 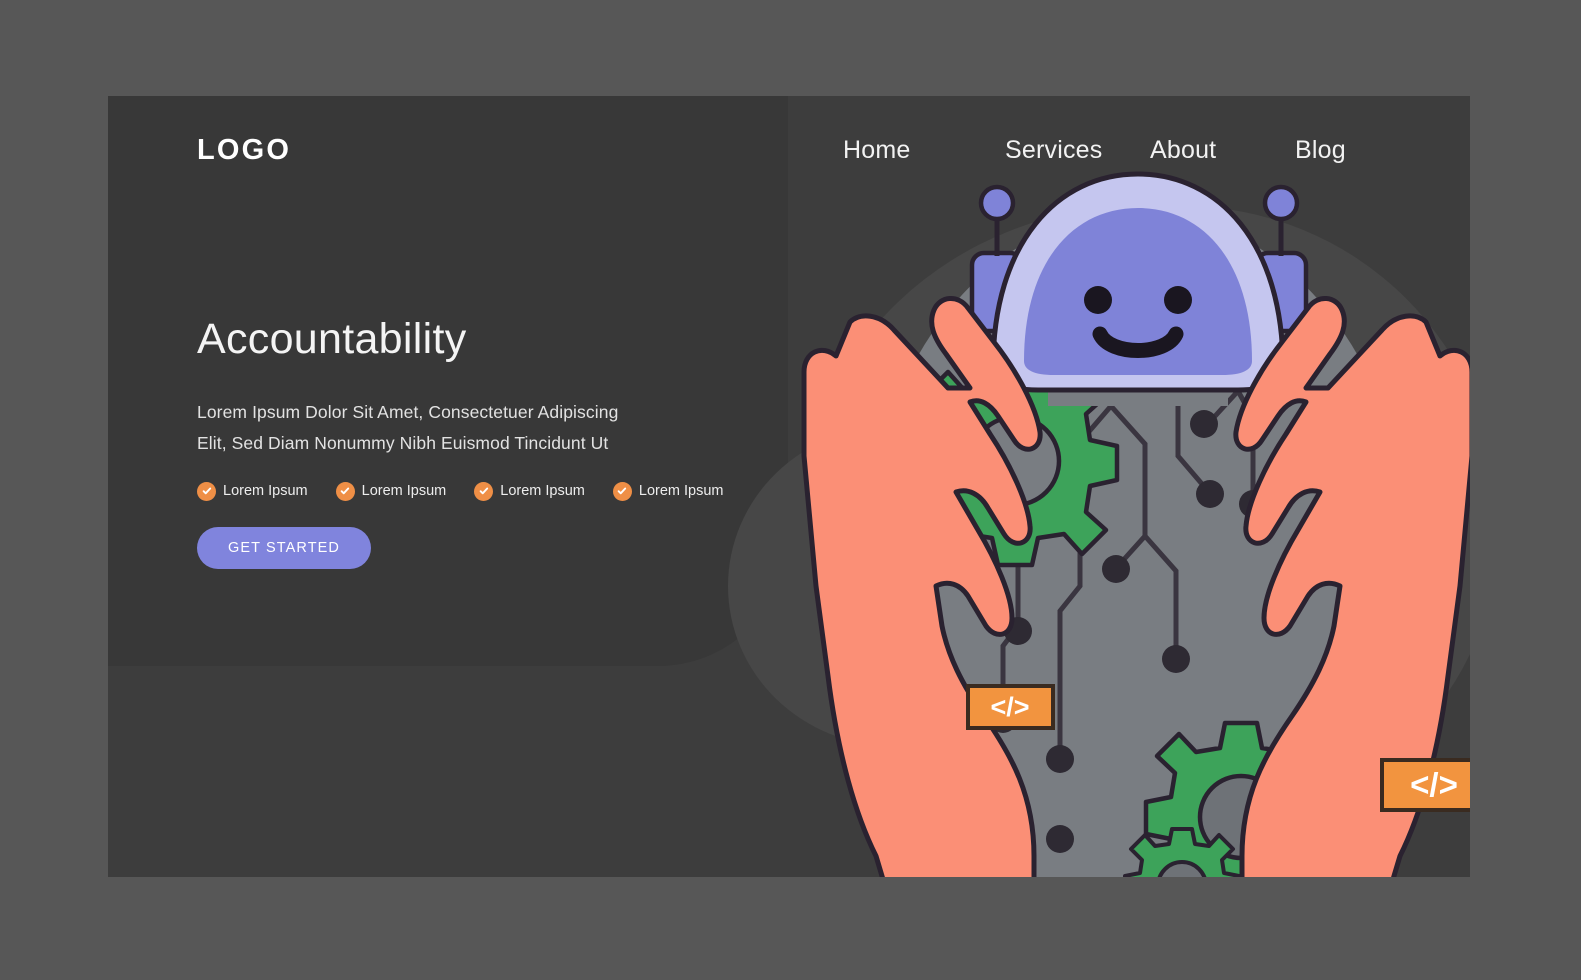 What do you see at coordinates (922, 586) in the screenshot?
I see `hand-left` at bounding box center [922, 586].